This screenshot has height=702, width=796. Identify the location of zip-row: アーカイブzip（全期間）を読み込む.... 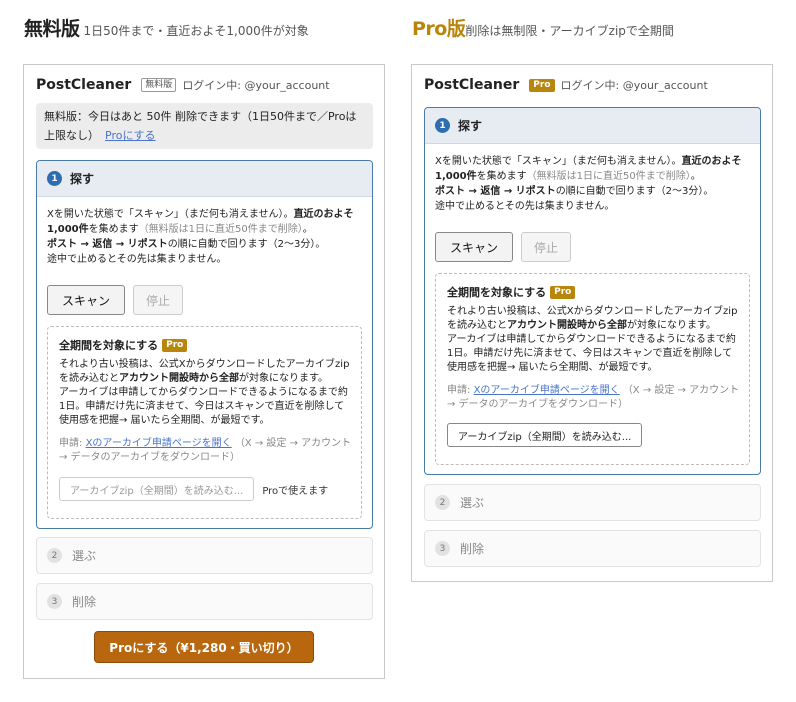
(545, 435).